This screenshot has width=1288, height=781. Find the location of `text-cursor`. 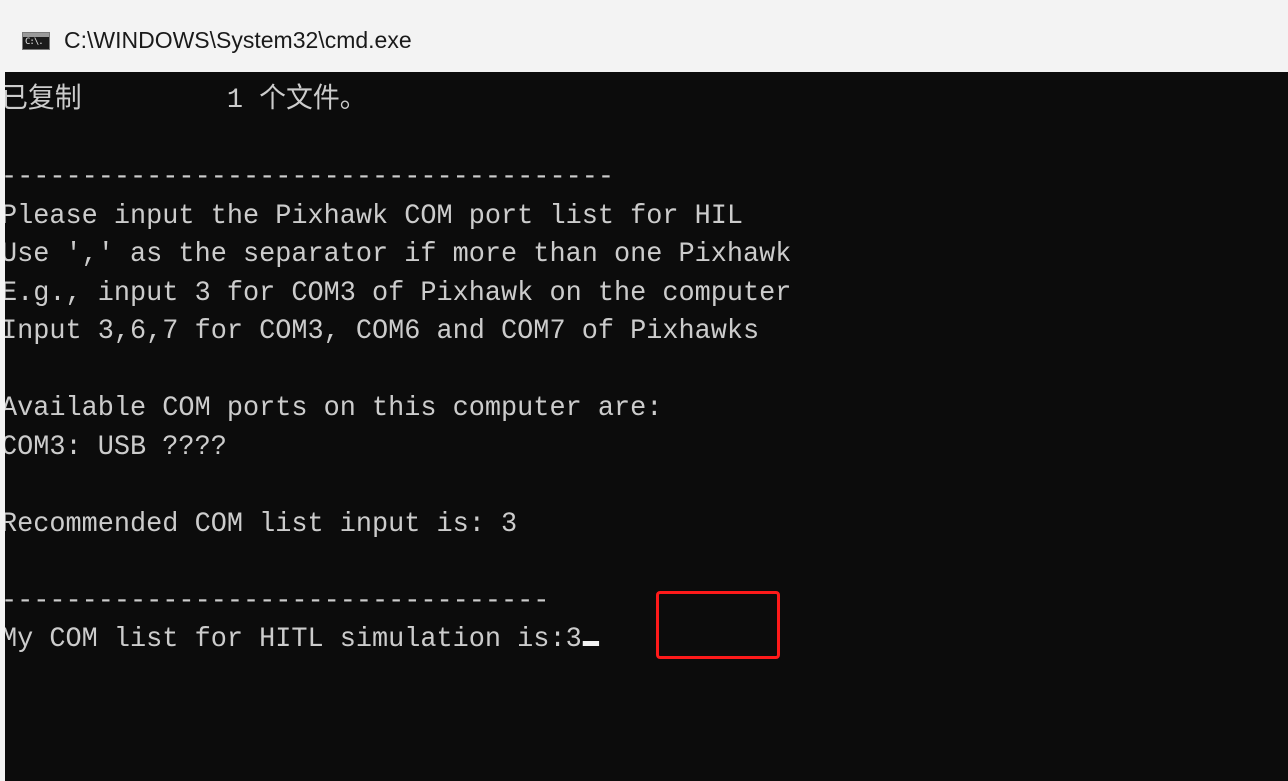

text-cursor is located at coordinates (591, 643).